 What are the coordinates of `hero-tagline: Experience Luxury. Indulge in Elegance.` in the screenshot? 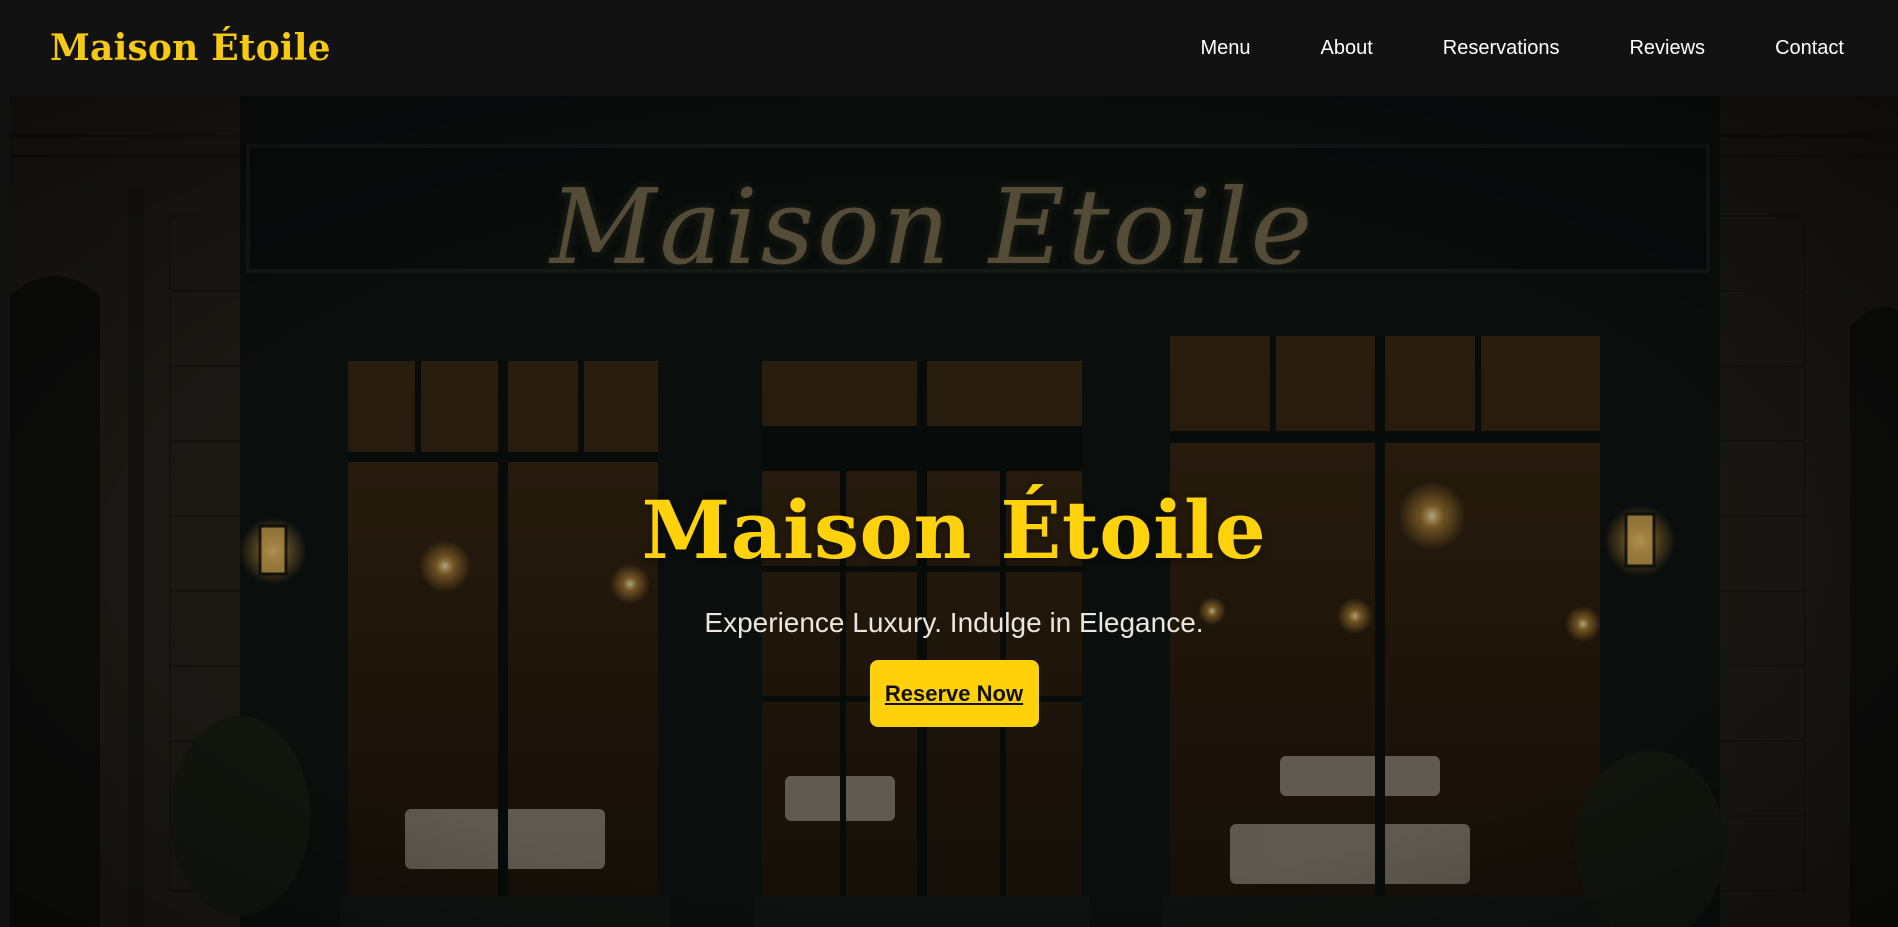 It's located at (954, 622).